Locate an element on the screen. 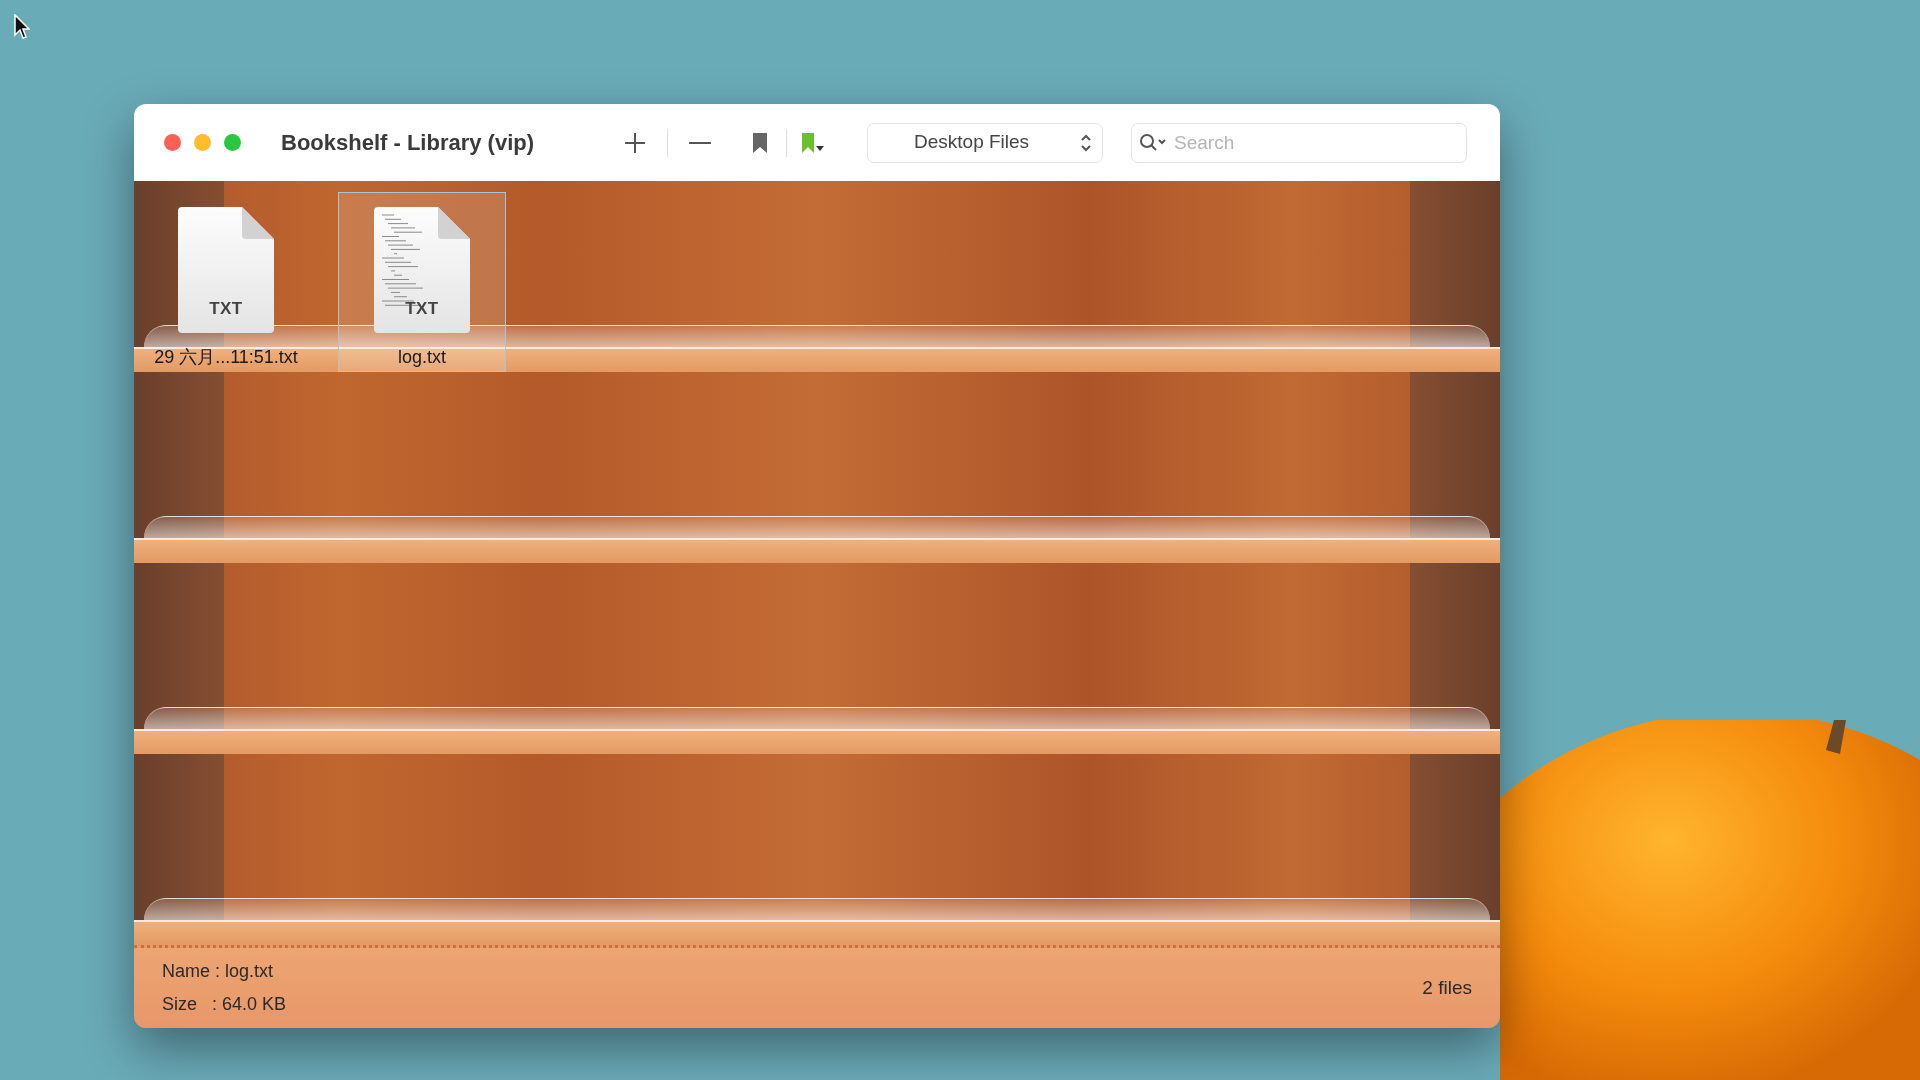  file-name: 29 六月...11:51.txt is located at coordinates (226, 357).